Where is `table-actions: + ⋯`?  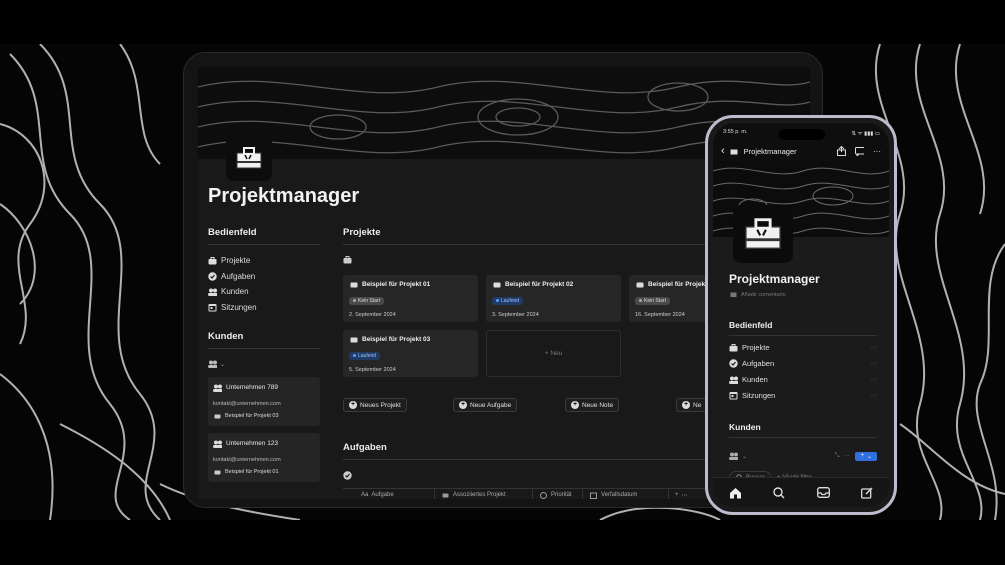
table-actions: + ⋯ is located at coordinates (684, 493).